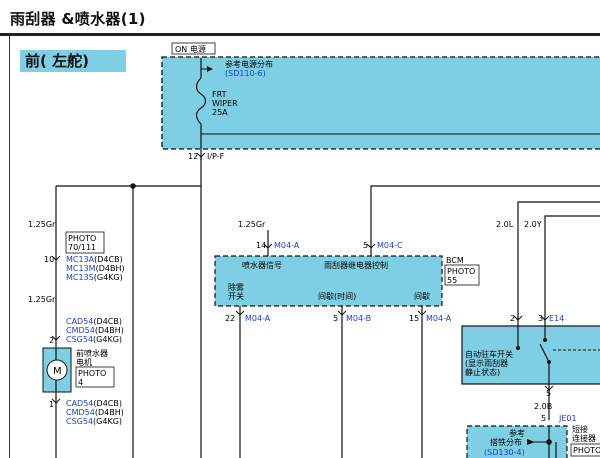  Describe the element at coordinates (249, 64) in the screenshot. I see `ref-power-label: 参考电源分布` at that location.